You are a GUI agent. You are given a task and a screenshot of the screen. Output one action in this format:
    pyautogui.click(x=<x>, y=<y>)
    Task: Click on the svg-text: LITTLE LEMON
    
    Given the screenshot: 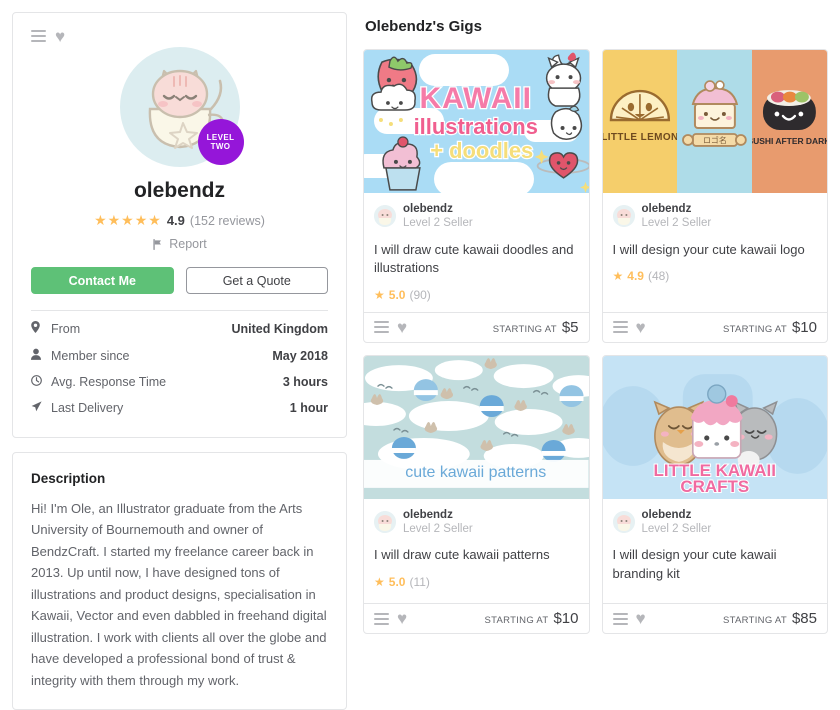 What is the action you would take?
    pyautogui.click(x=640, y=137)
    